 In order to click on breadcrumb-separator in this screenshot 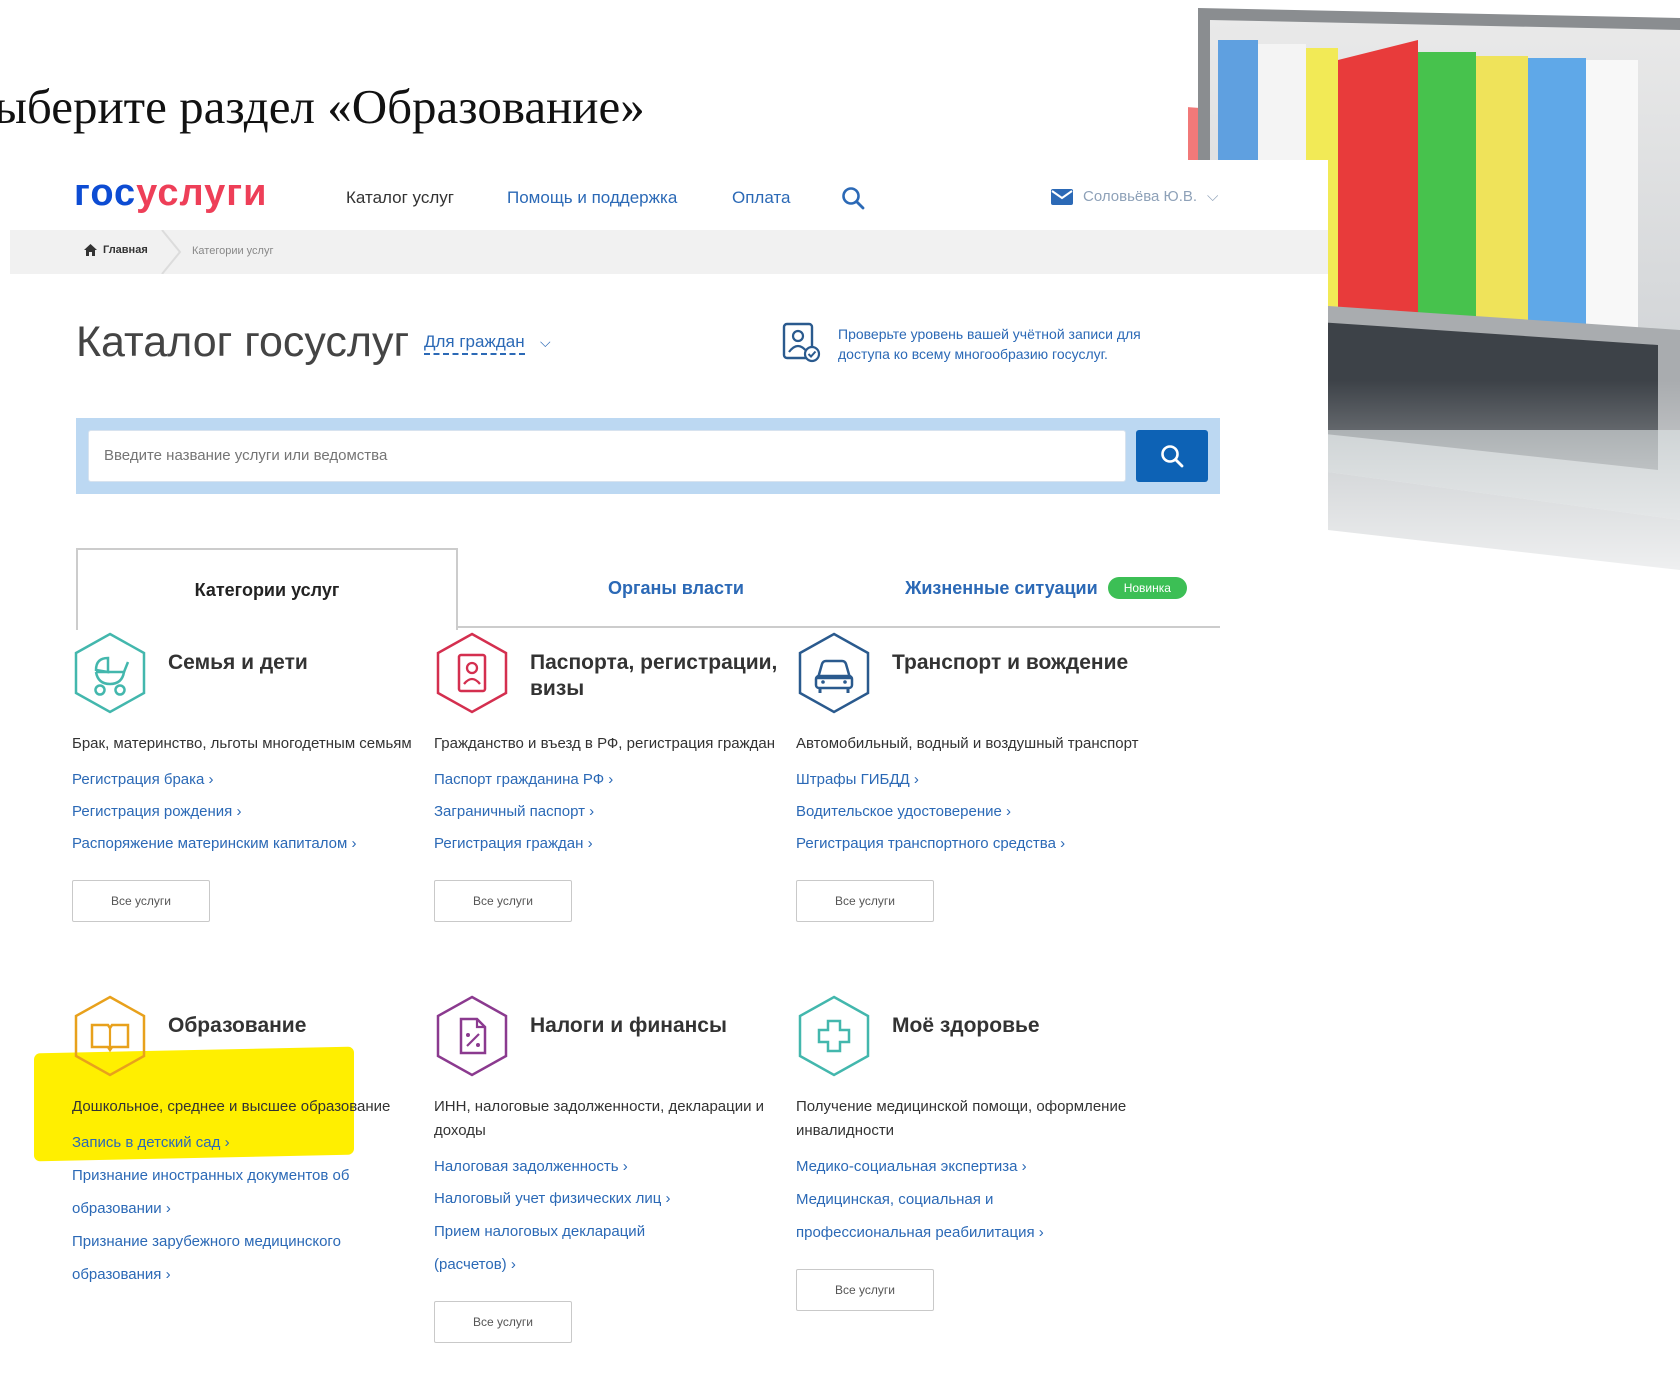, I will do `click(171, 252)`.